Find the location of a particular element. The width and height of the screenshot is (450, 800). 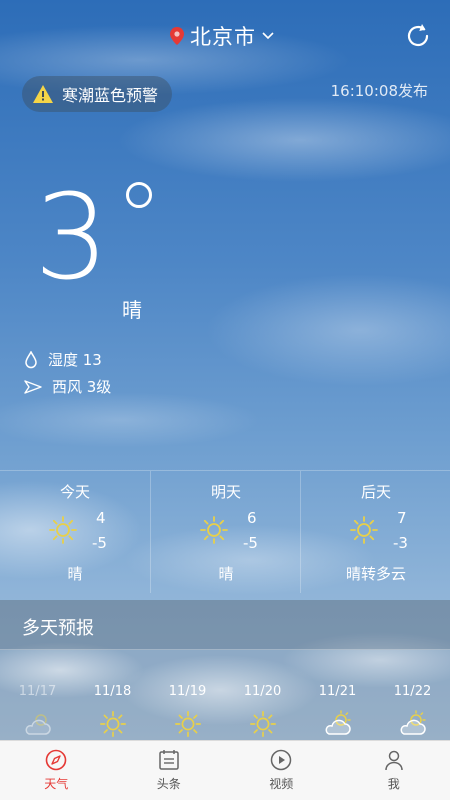

day-low: -3 is located at coordinates (400, 543).